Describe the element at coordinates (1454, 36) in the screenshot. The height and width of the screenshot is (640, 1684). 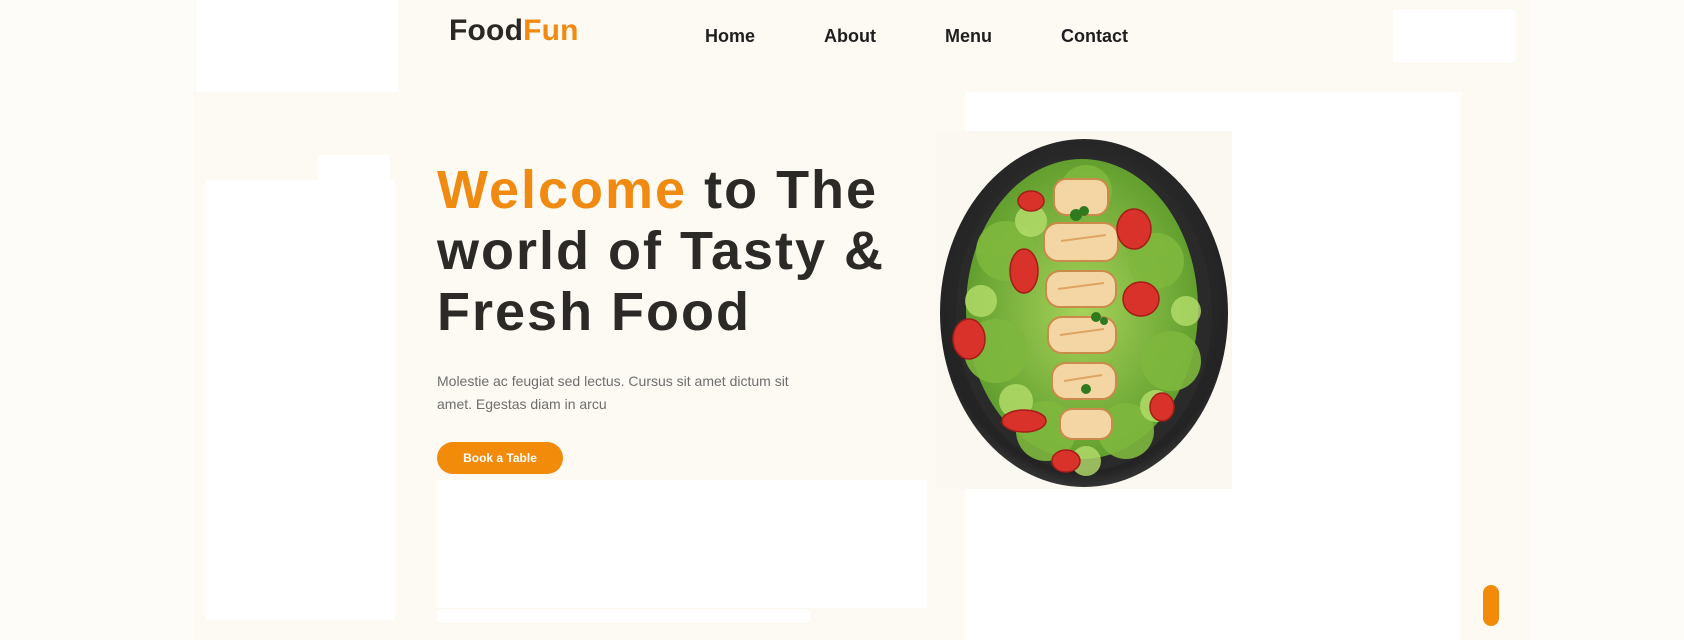
I see `background-panel-right-top` at that location.